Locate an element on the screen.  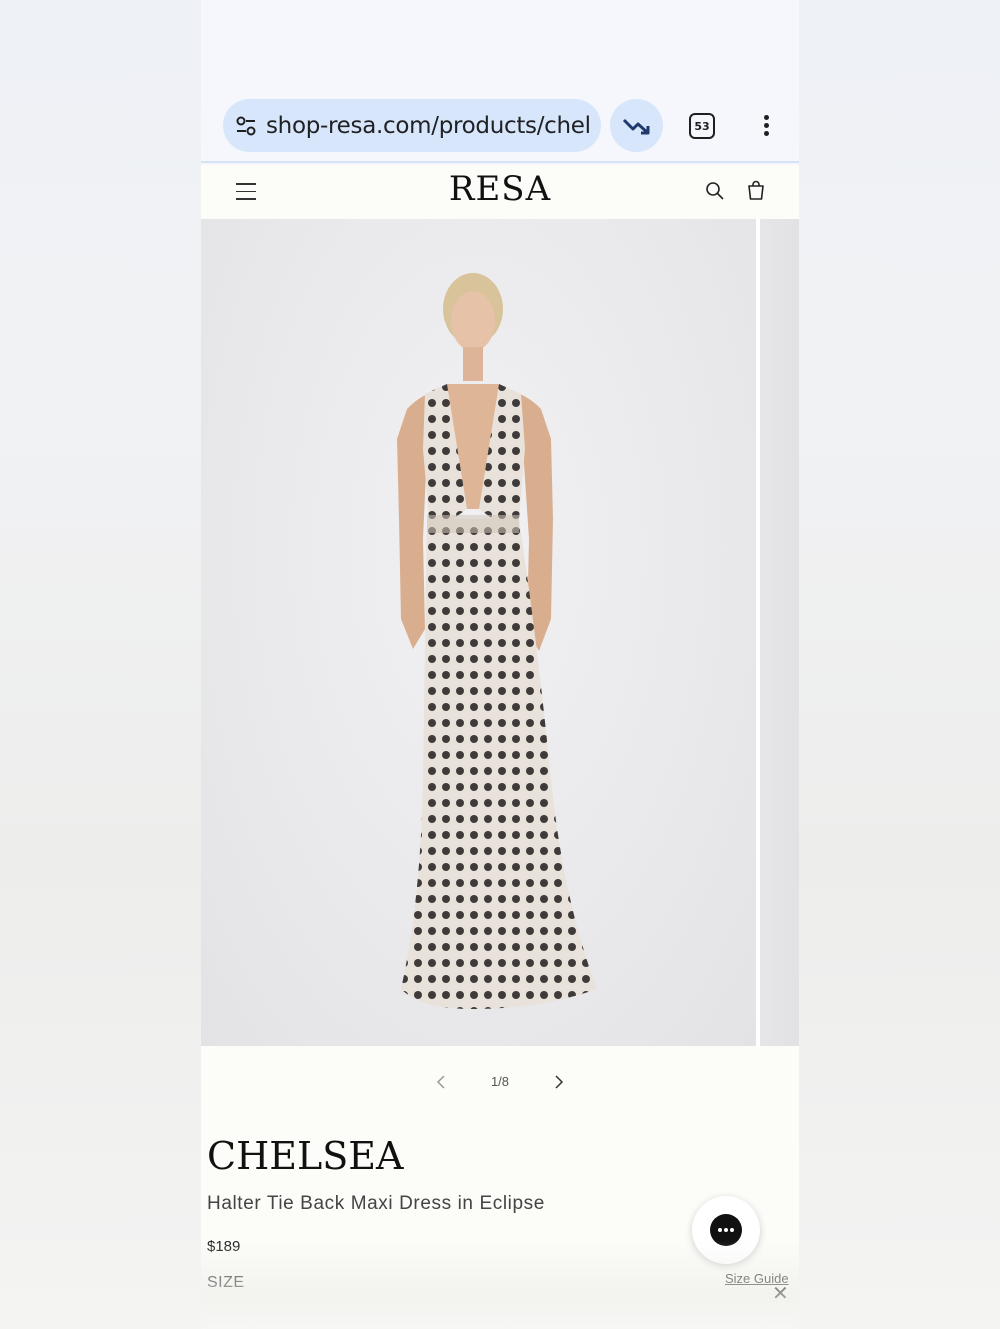
size-label: SIZE is located at coordinates (226, 1282).